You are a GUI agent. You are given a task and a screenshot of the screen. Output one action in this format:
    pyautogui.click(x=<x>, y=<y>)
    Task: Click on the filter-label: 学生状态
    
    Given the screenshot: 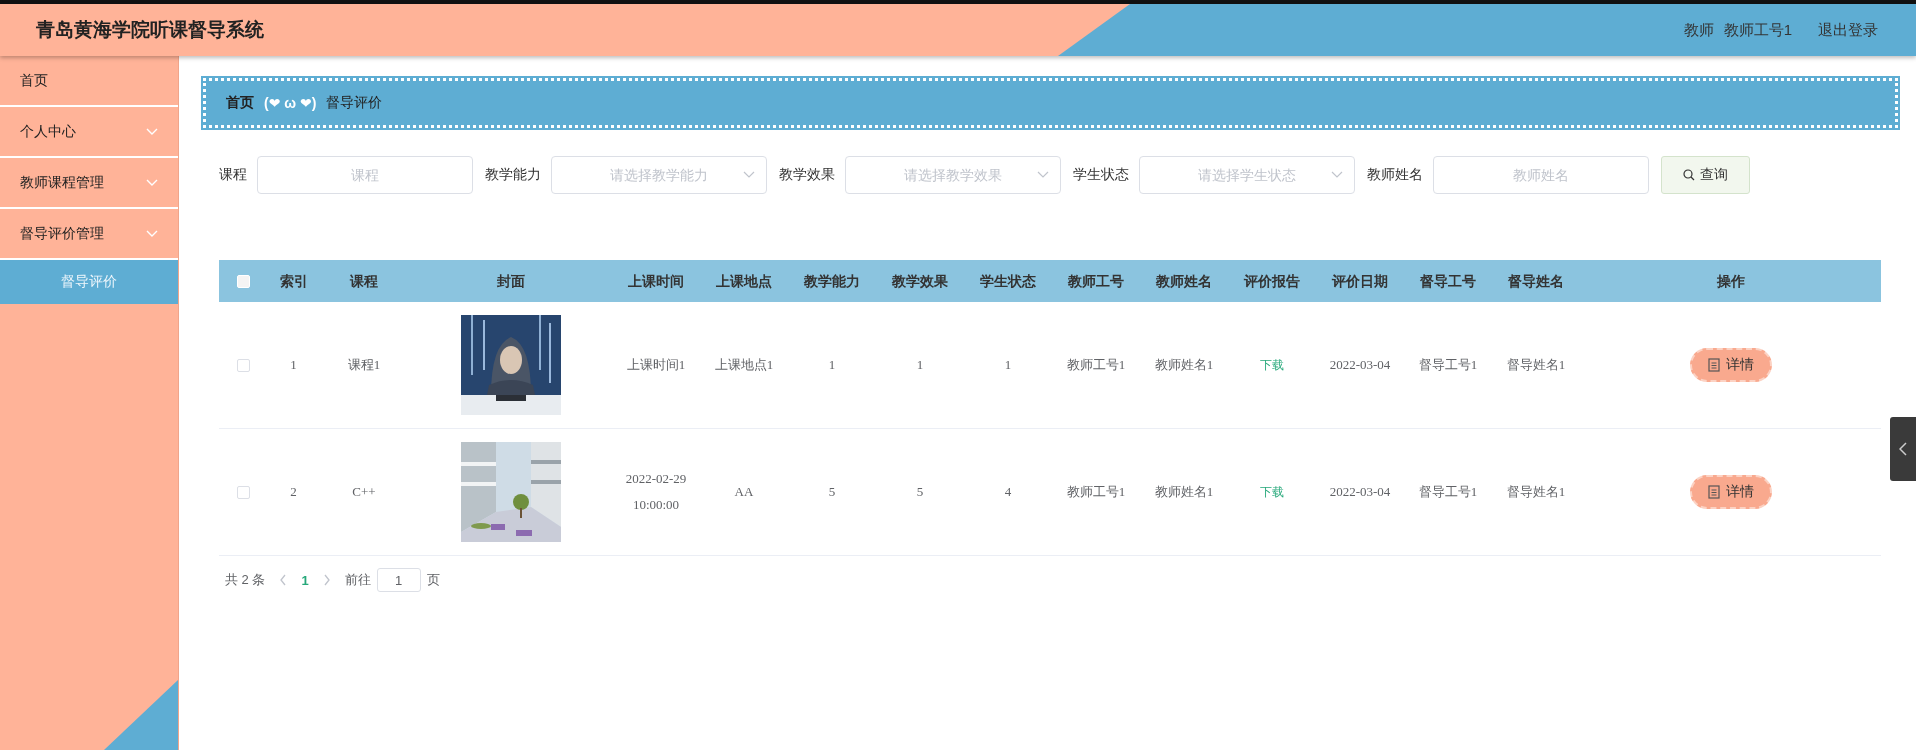 What is the action you would take?
    pyautogui.click(x=1101, y=175)
    